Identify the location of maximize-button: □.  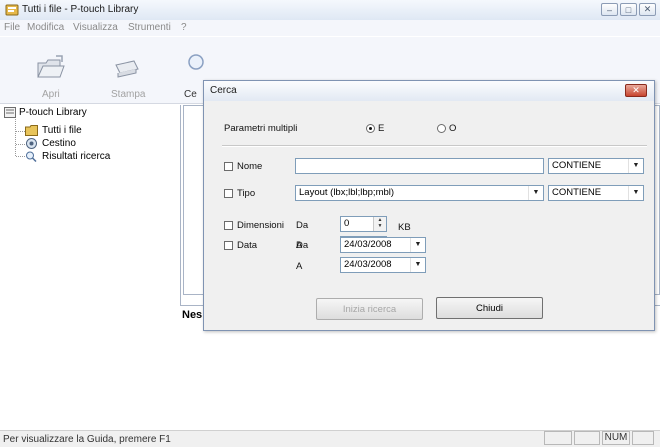
(628, 9).